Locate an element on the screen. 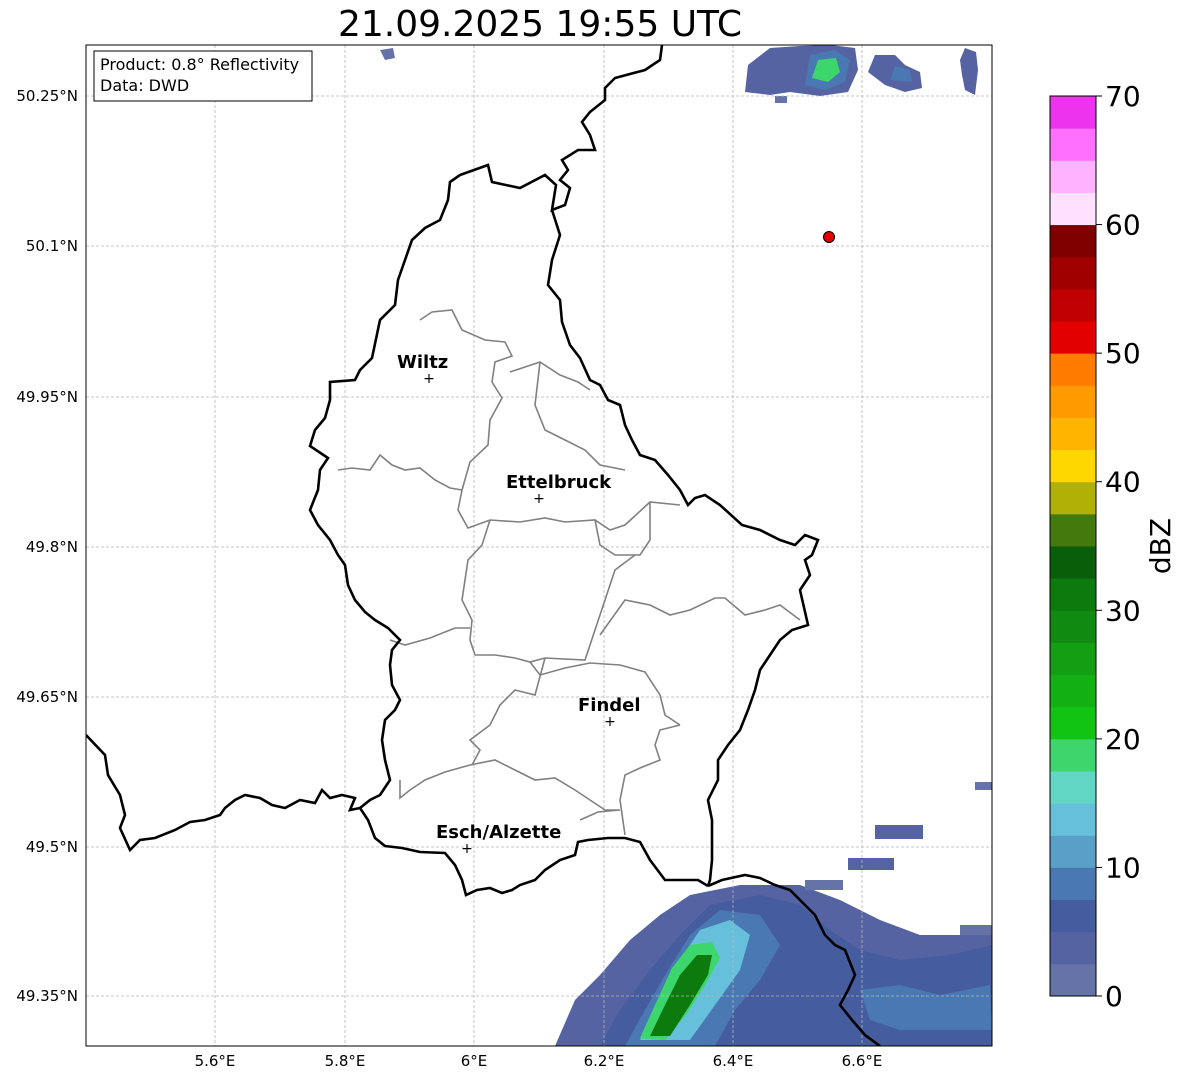 The height and width of the screenshot is (1081, 1184). lat-tick: 49.65°N is located at coordinates (47, 697).